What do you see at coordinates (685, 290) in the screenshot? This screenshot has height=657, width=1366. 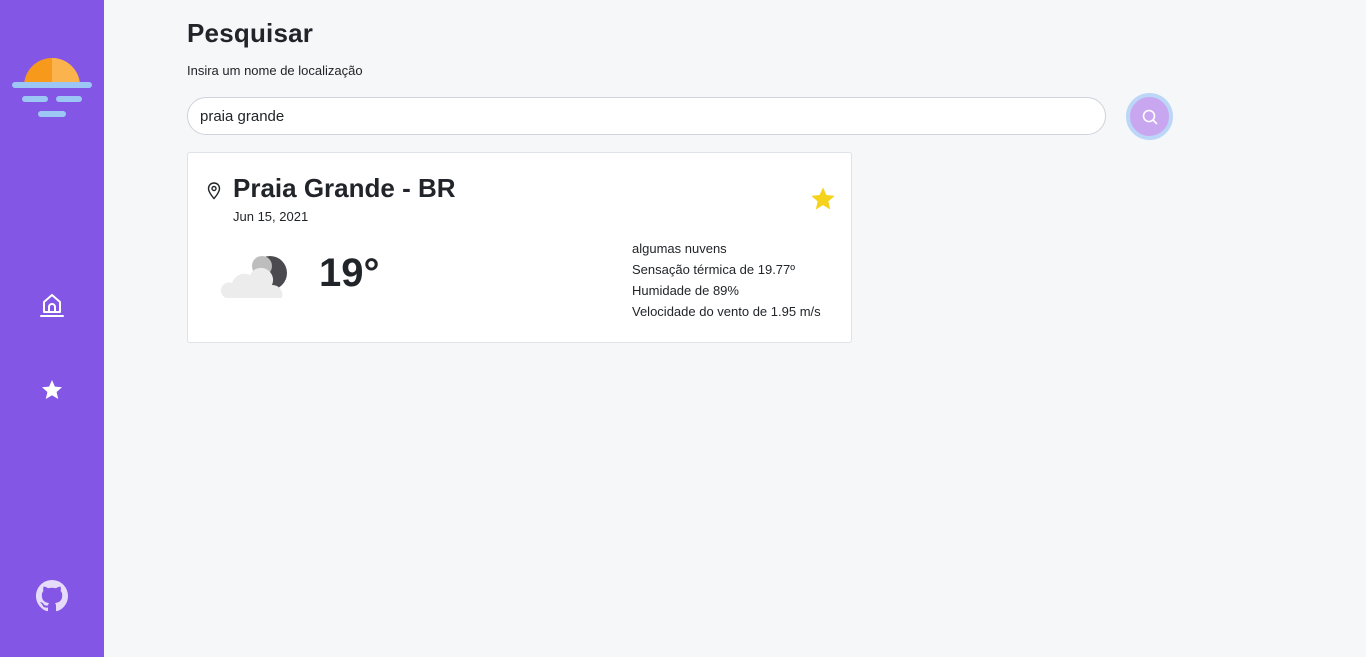 I see `humidity: Humidade de 89%` at bounding box center [685, 290].